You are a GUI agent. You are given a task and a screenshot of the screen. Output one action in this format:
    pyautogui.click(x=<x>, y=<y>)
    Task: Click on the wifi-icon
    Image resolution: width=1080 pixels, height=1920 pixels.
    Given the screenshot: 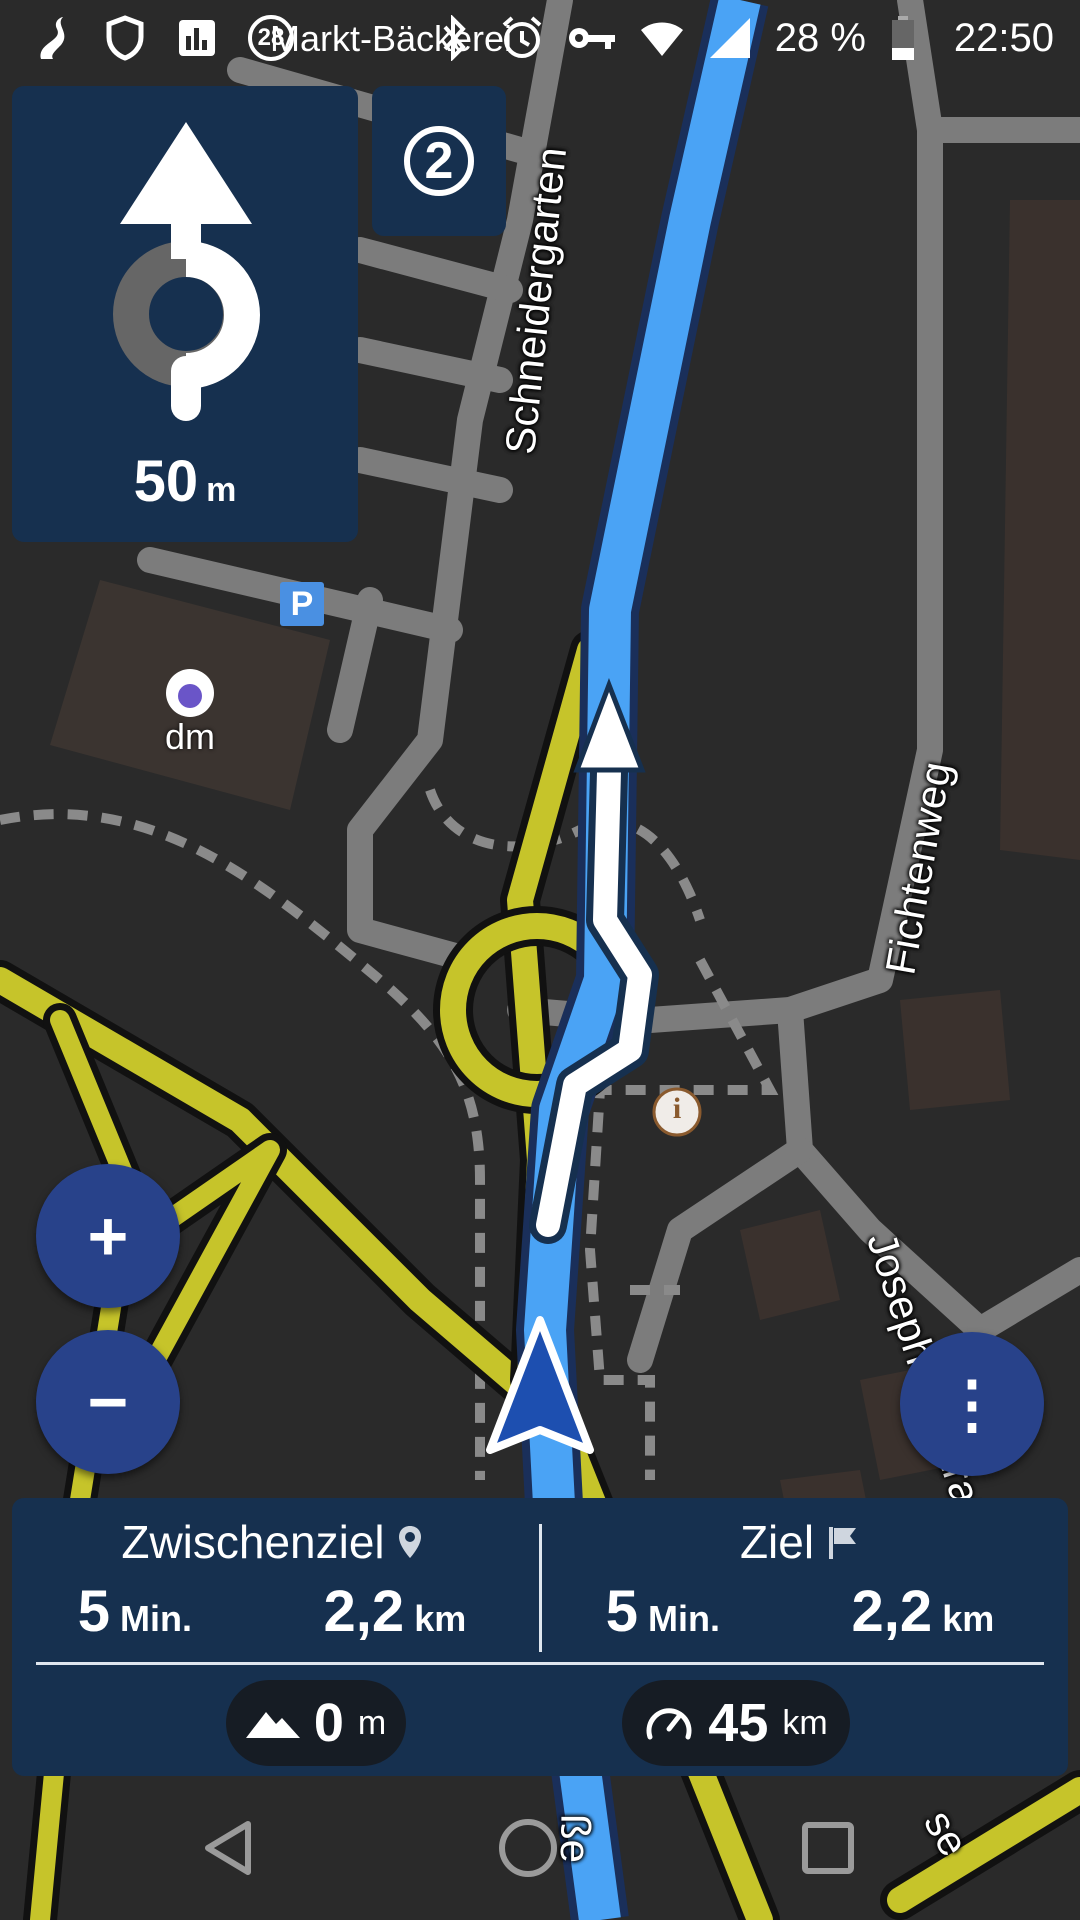 What is the action you would take?
    pyautogui.click(x=662, y=38)
    